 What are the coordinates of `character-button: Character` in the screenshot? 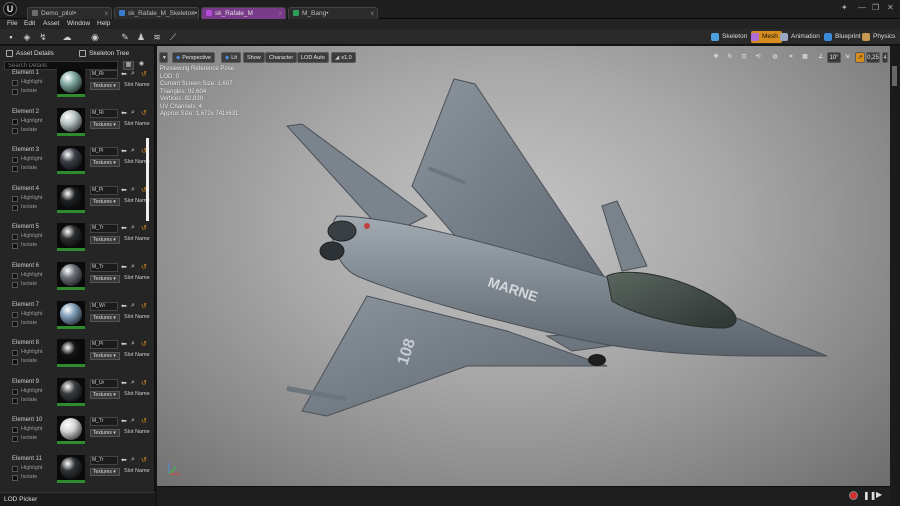 It's located at (281, 57).